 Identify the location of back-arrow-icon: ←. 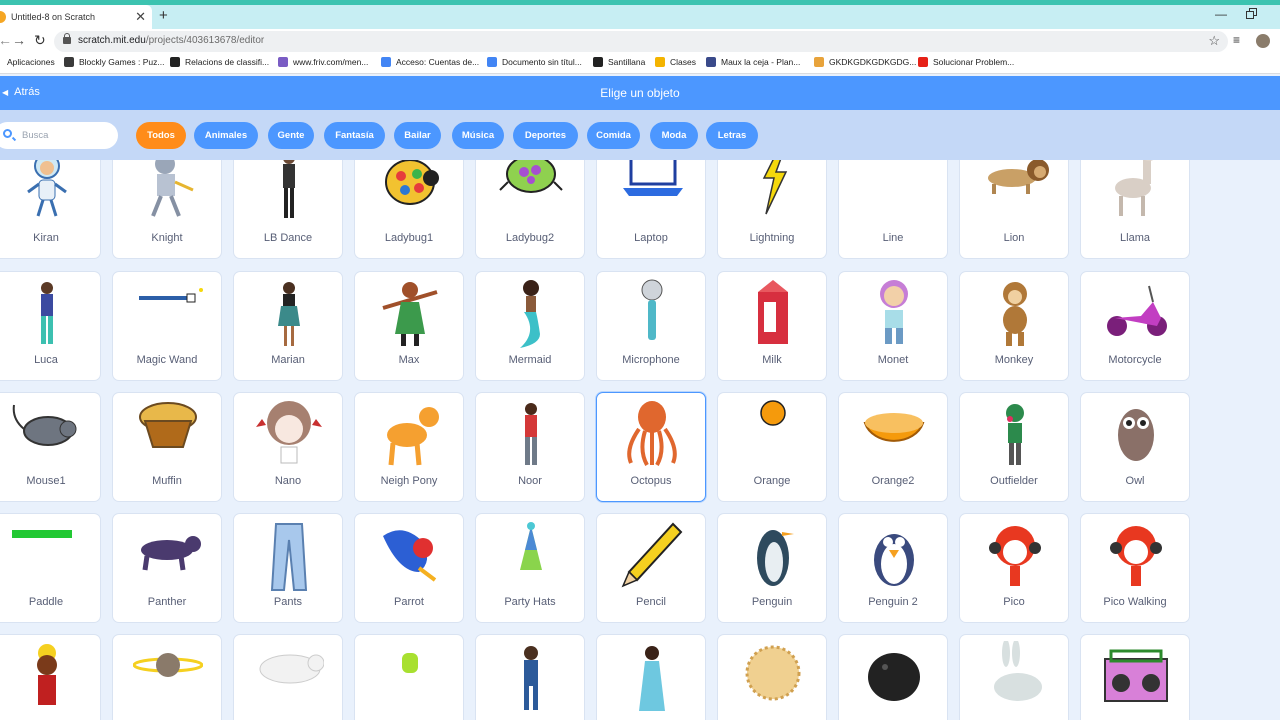
(6, 40).